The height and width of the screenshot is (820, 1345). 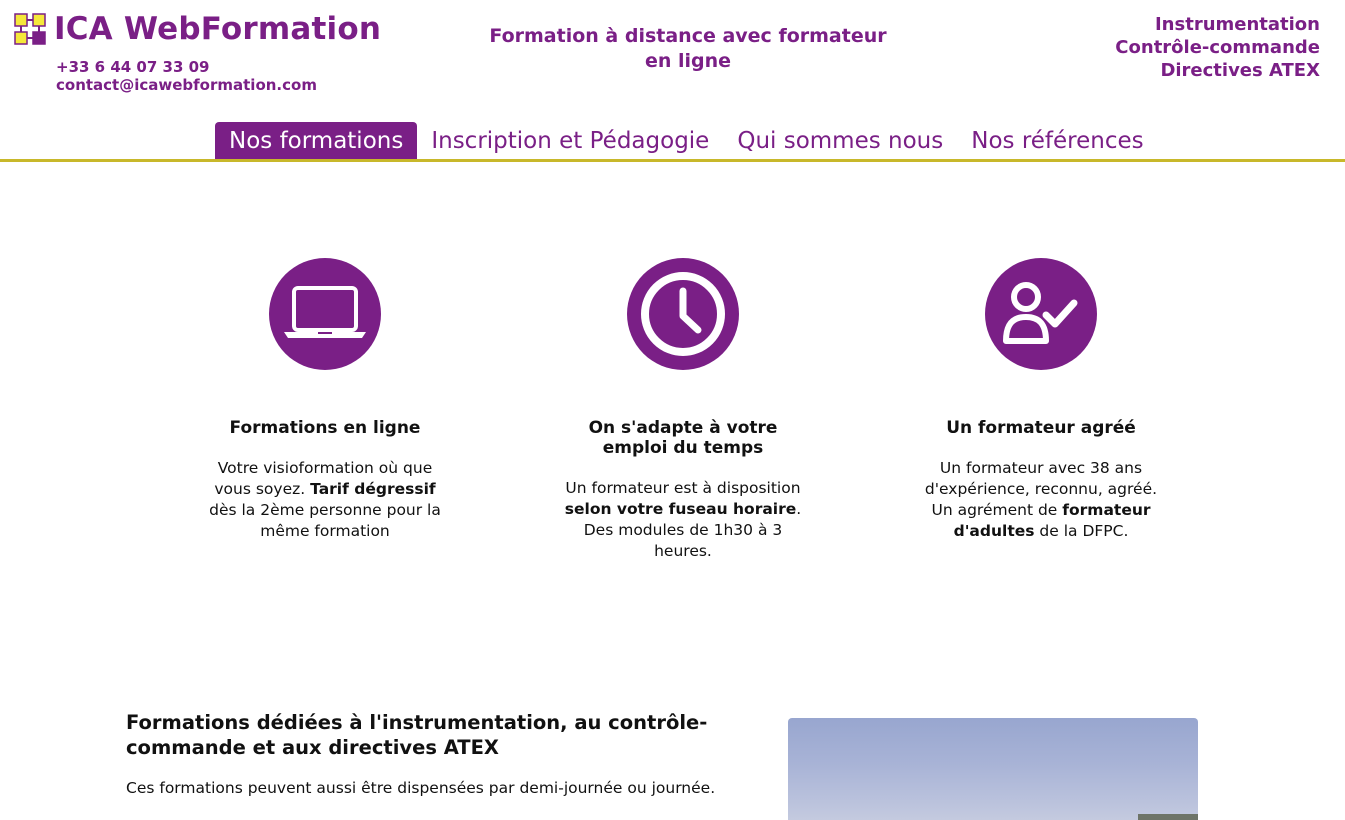 I want to click on feature-text-bold: Tarif dégressif, so click(x=373, y=489).